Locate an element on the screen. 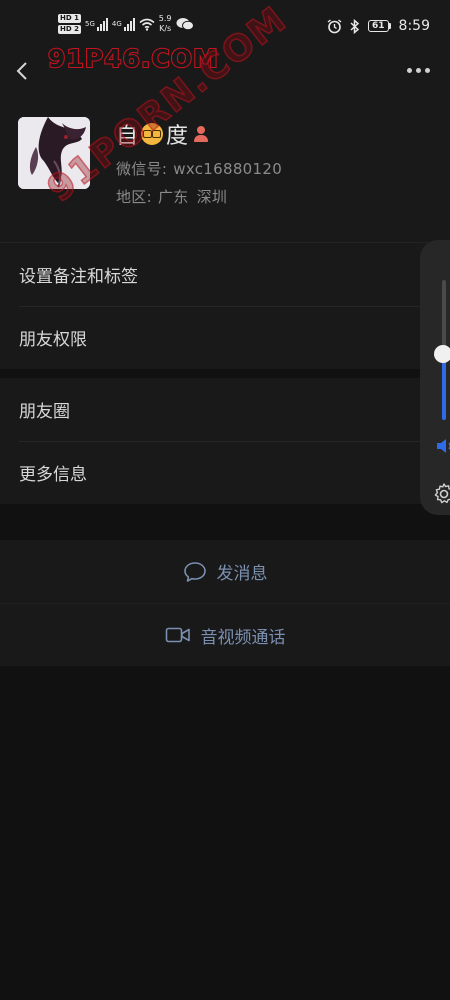 This screenshot has height=1000, width=450. actions-group: 发消息 音视频通话 is located at coordinates (225, 603).